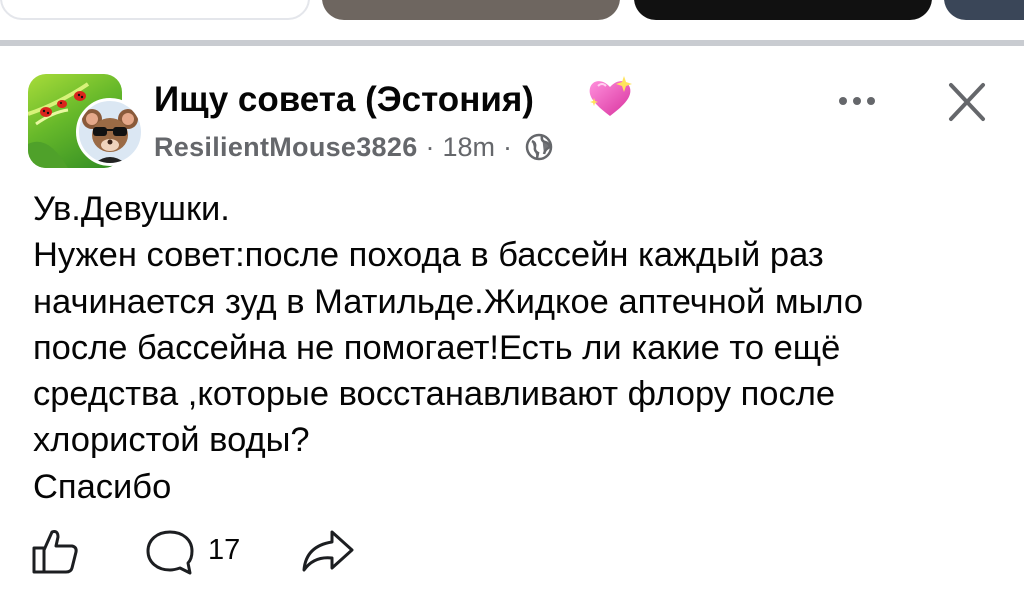  What do you see at coordinates (512, 43) in the screenshot?
I see `section-divider` at bounding box center [512, 43].